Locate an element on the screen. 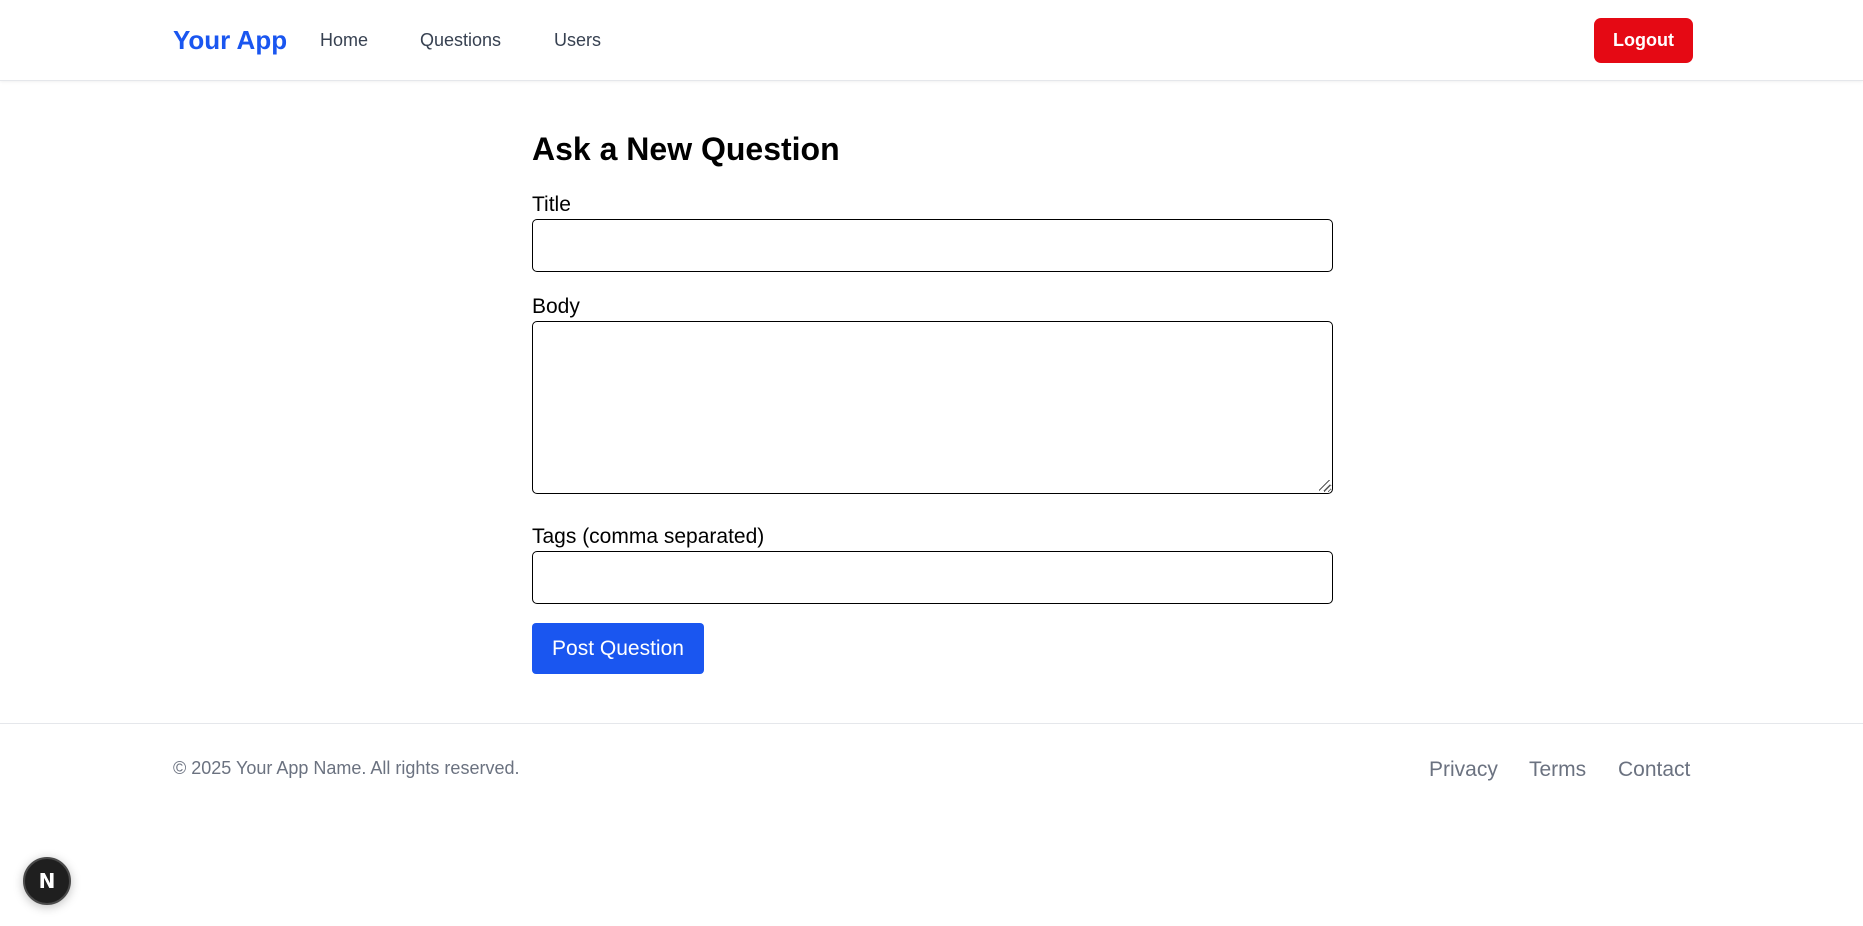 The width and height of the screenshot is (1863, 926). top-navbar: Your App Home Questions Users Logout is located at coordinates (931, 40).